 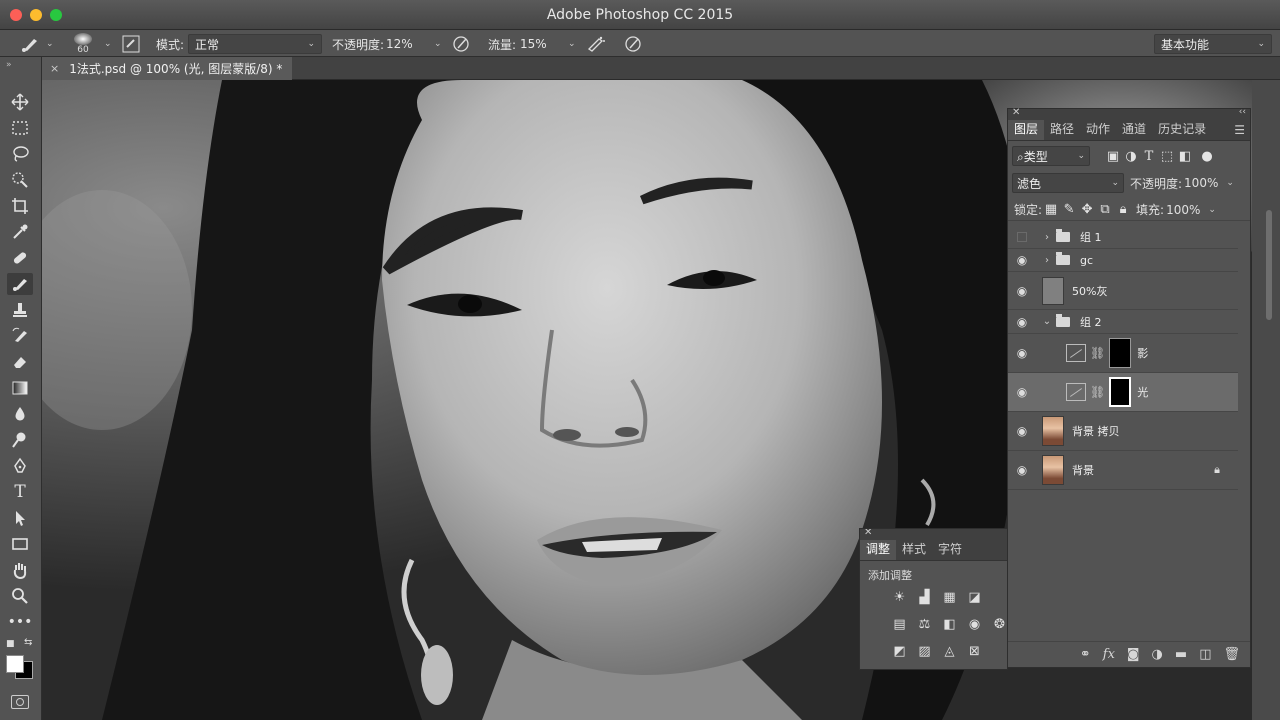 What do you see at coordinates (37, 44) in the screenshot?
I see `tool-preset-picker: ⌄` at bounding box center [37, 44].